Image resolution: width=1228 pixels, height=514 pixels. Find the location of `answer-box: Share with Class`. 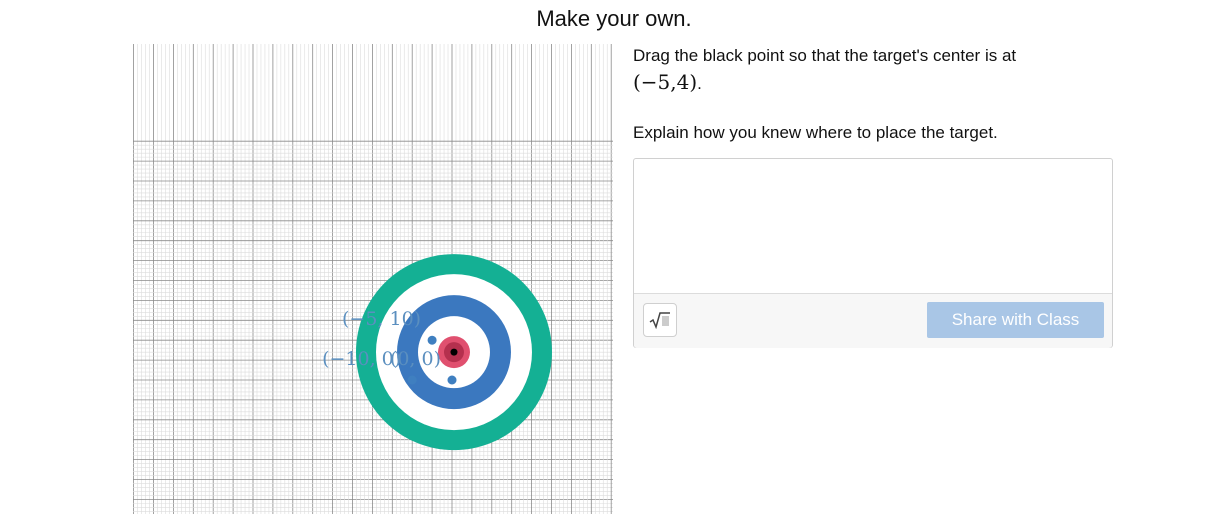

answer-box: Share with Class is located at coordinates (873, 253).